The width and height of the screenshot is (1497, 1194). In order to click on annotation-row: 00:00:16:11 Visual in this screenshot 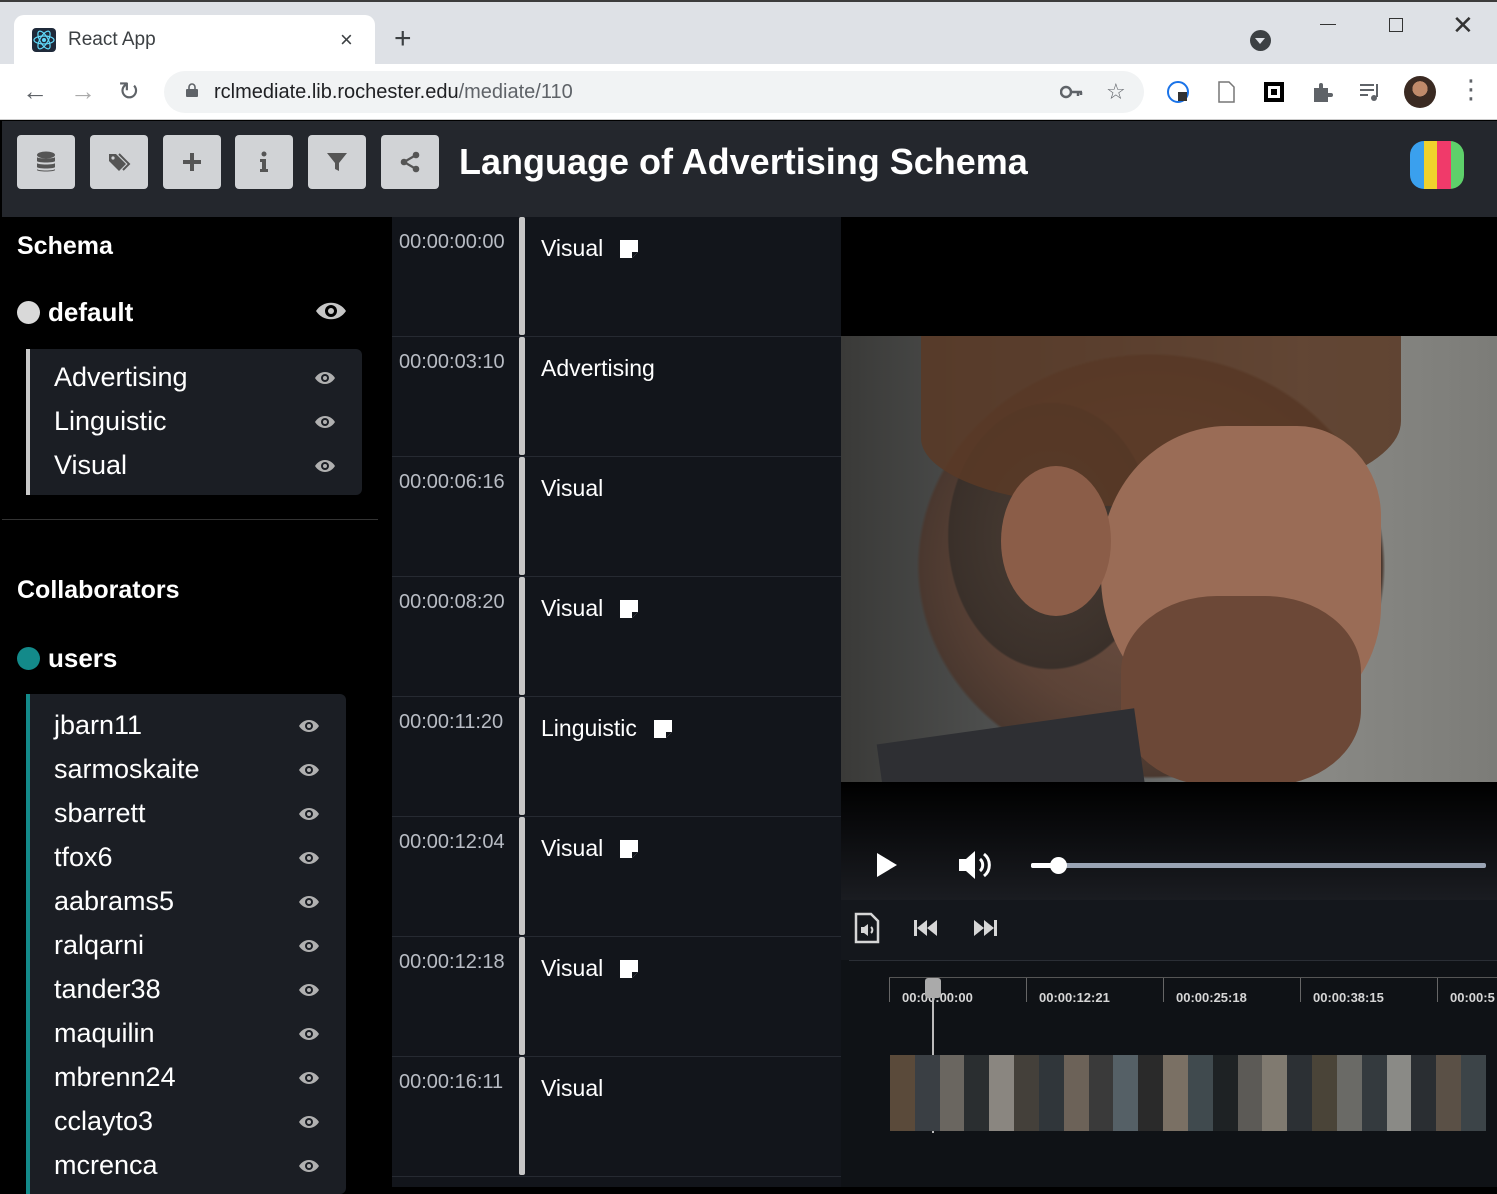, I will do `click(616, 1117)`.